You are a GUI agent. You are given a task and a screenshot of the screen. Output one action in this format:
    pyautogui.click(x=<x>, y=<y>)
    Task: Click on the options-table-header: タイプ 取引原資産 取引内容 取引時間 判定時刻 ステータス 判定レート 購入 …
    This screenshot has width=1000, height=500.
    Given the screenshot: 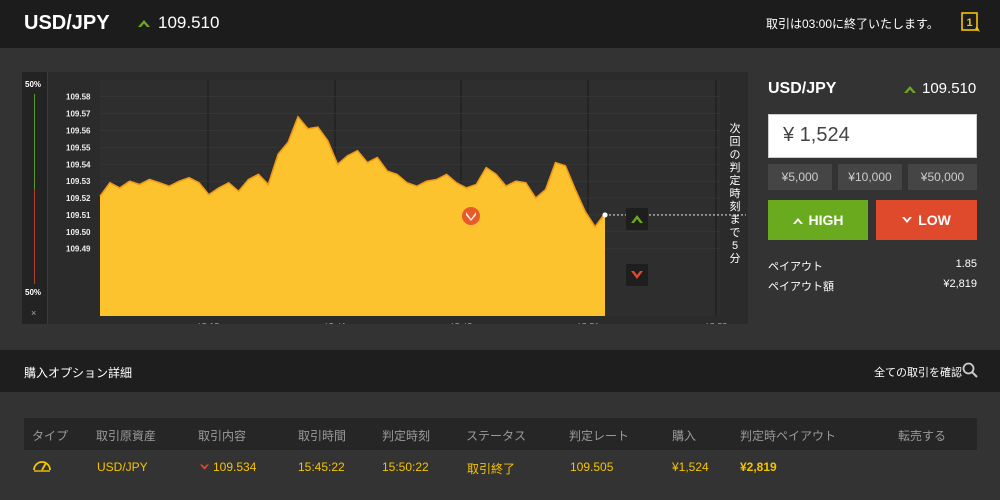 What is the action you would take?
    pyautogui.click(x=500, y=434)
    